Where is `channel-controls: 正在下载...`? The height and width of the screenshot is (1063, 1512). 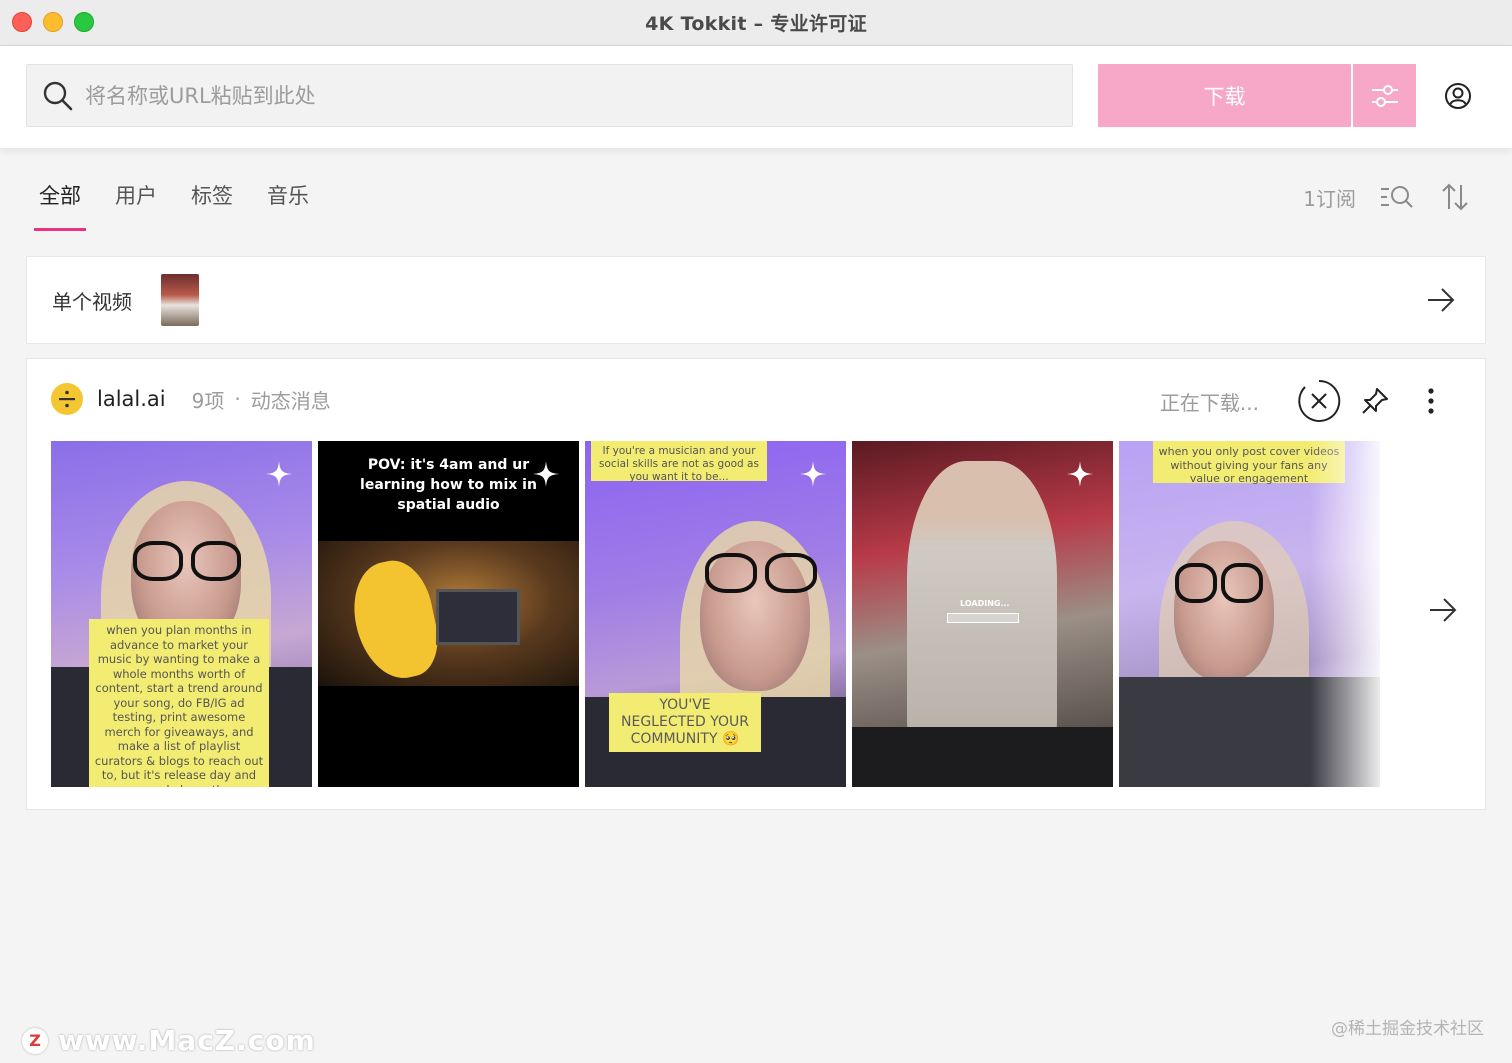 channel-controls: 正在下载... is located at coordinates (1306, 401).